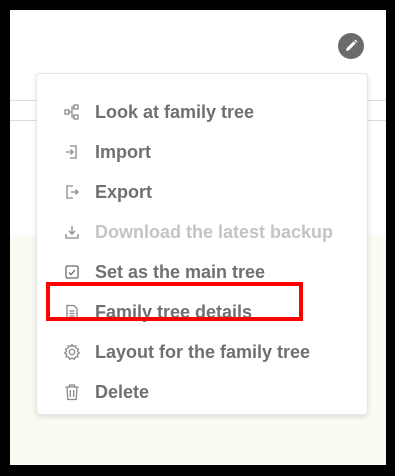  I want to click on menu-item-label: Delete, so click(122, 391).